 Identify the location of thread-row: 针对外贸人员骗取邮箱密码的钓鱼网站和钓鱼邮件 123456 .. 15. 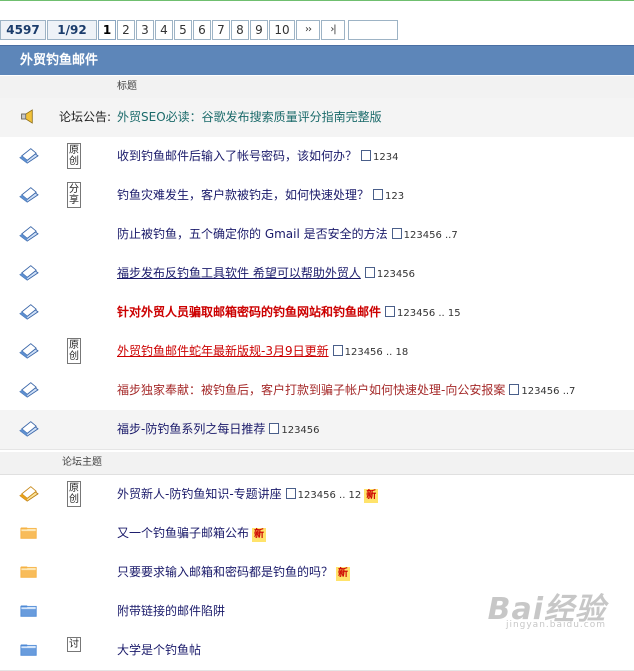
(317, 313).